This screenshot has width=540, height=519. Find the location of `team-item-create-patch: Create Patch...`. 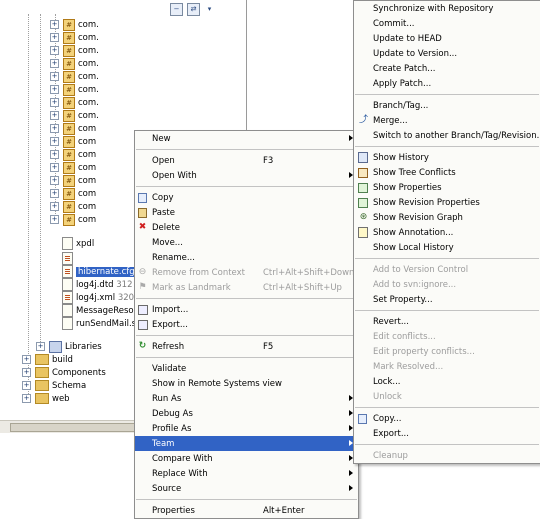

team-item-create-patch: Create Patch... is located at coordinates (447, 68).